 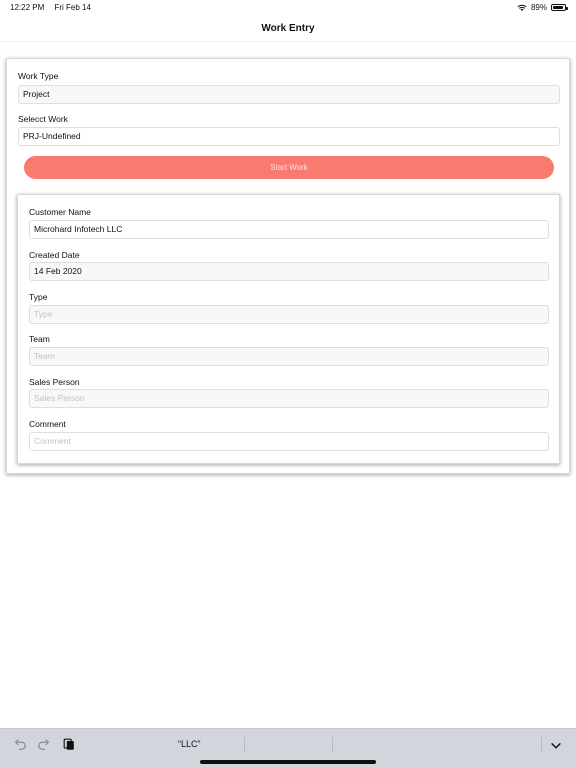 What do you see at coordinates (43, 119) in the screenshot?
I see `select-work-label: Selecct Work` at bounding box center [43, 119].